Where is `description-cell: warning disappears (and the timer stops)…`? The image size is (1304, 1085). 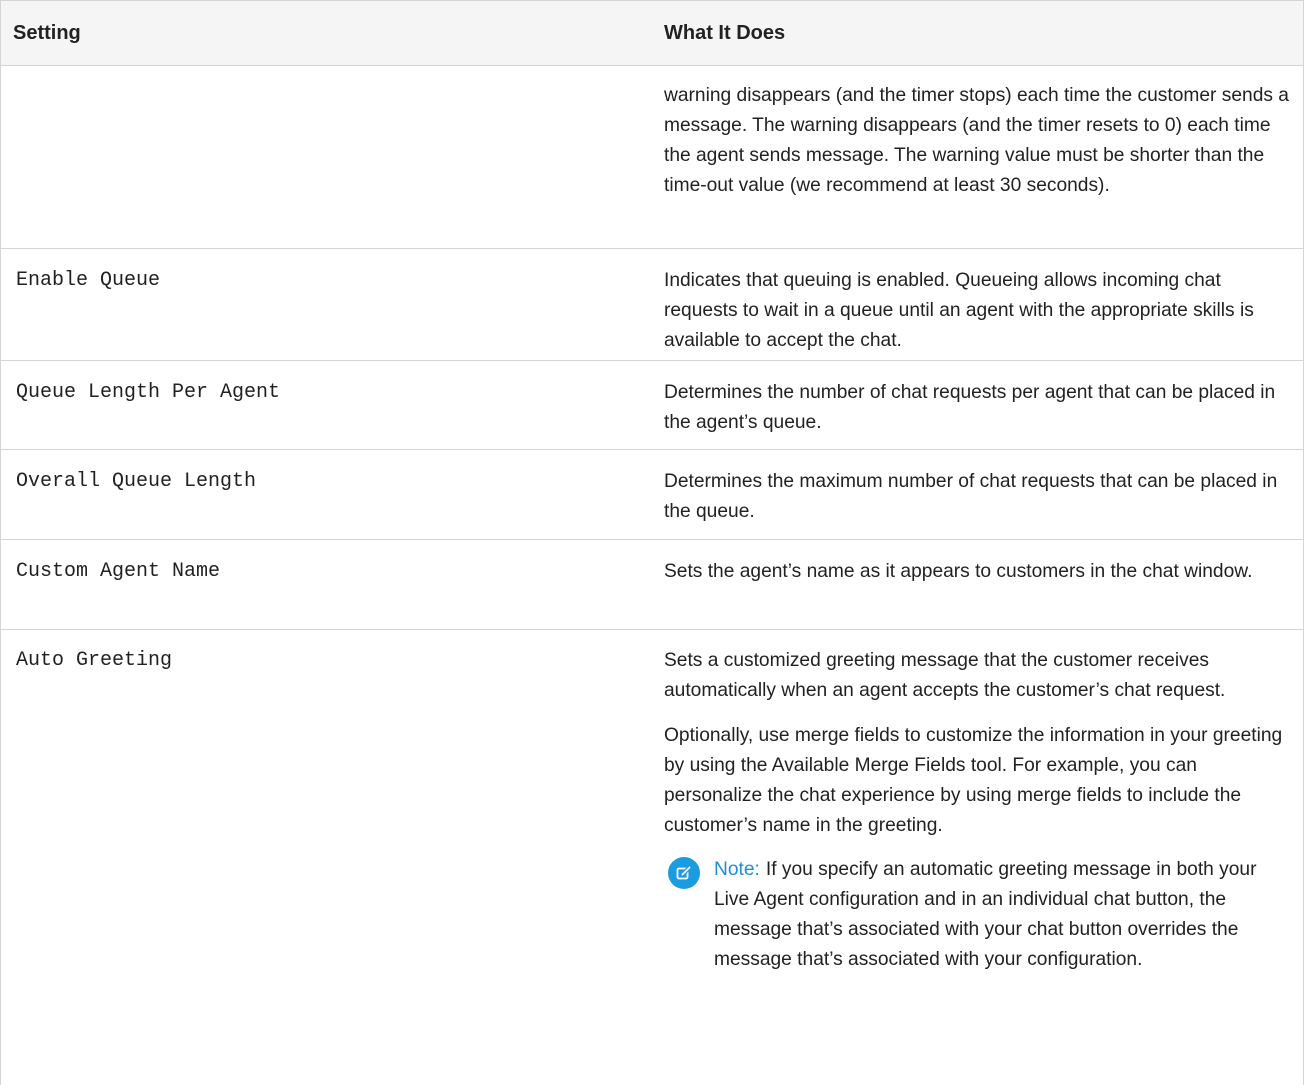
description-cell: warning disappears (and the timer stops)… is located at coordinates (984, 157).